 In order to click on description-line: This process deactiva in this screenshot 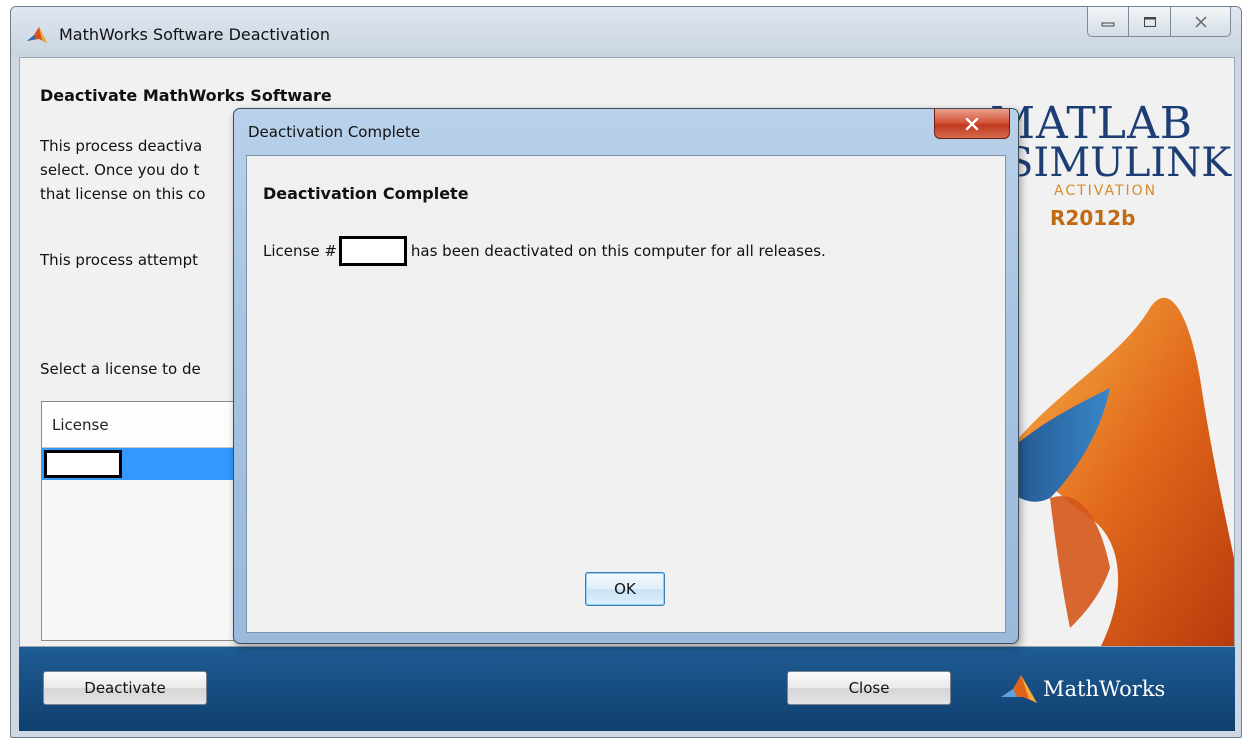, I will do `click(121, 146)`.